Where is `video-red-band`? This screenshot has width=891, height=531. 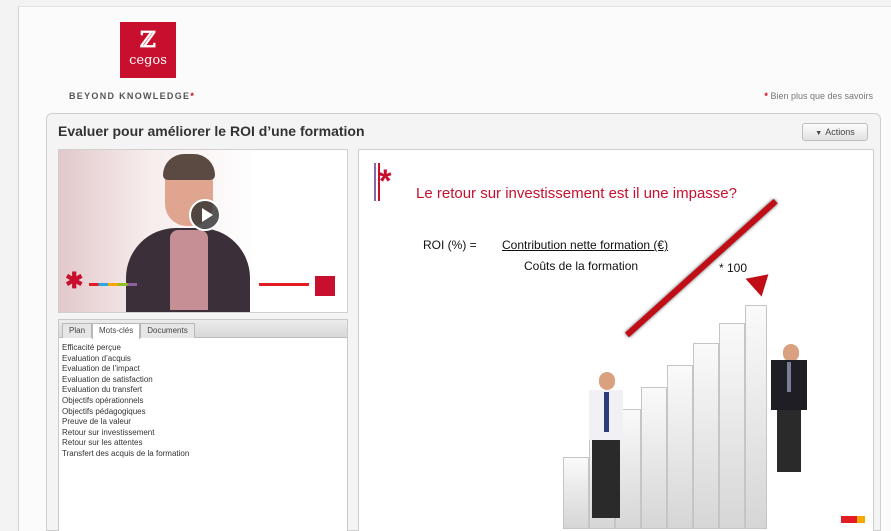
video-red-band is located at coordinates (284, 284).